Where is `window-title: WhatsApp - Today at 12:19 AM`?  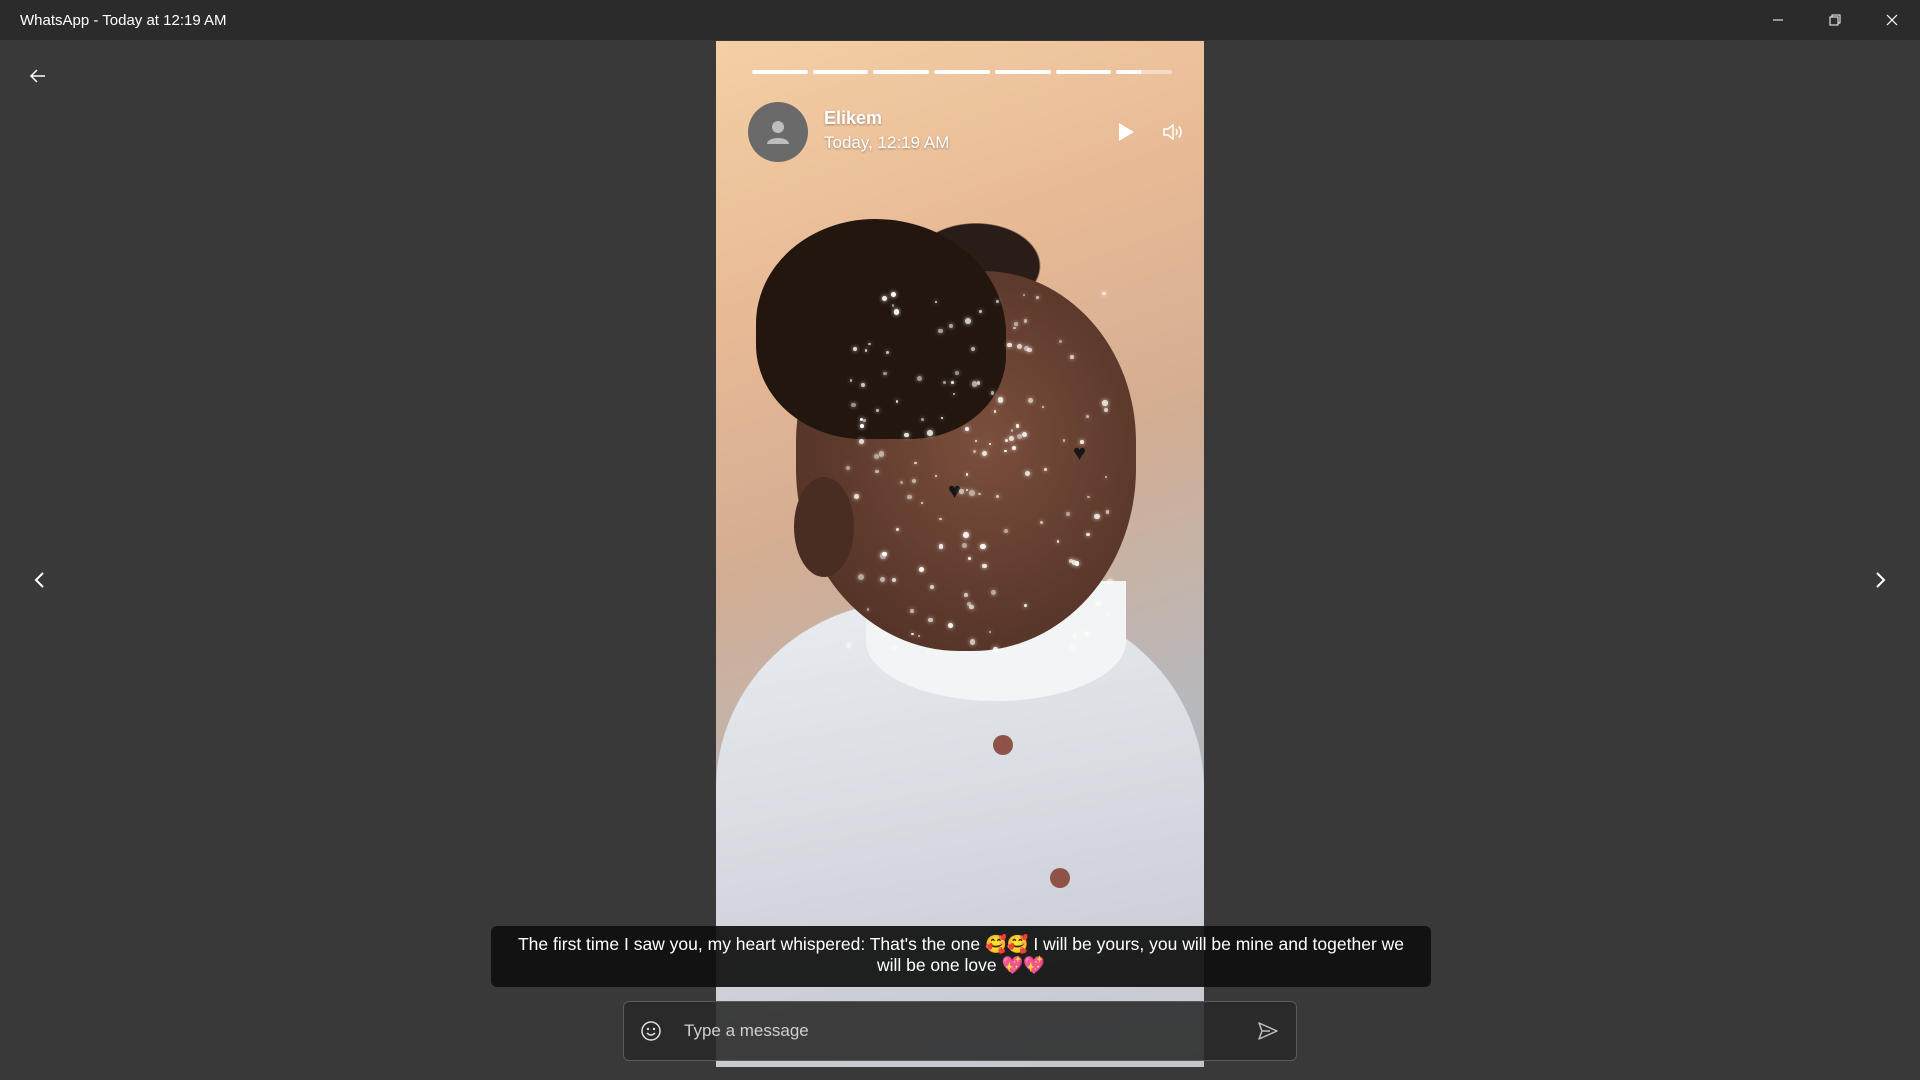
window-title: WhatsApp - Today at 12:19 AM is located at coordinates (123, 20).